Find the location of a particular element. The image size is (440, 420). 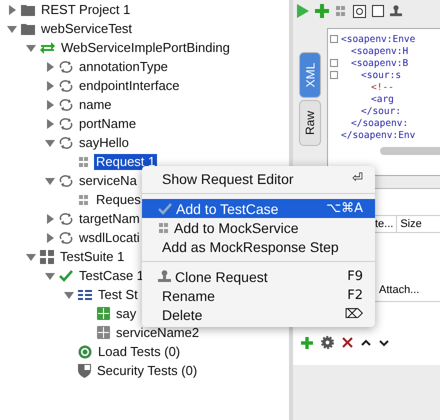

code-line: </sour: is located at coordinates (381, 111).